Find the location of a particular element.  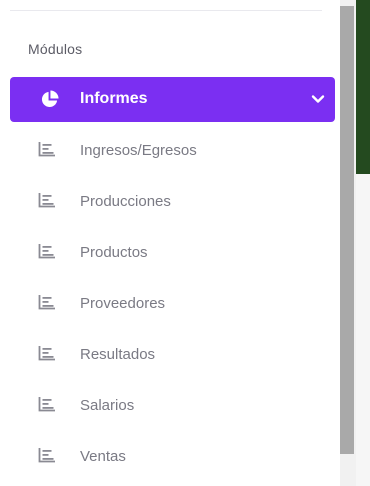

chevron-down-icon is located at coordinates (318, 99).